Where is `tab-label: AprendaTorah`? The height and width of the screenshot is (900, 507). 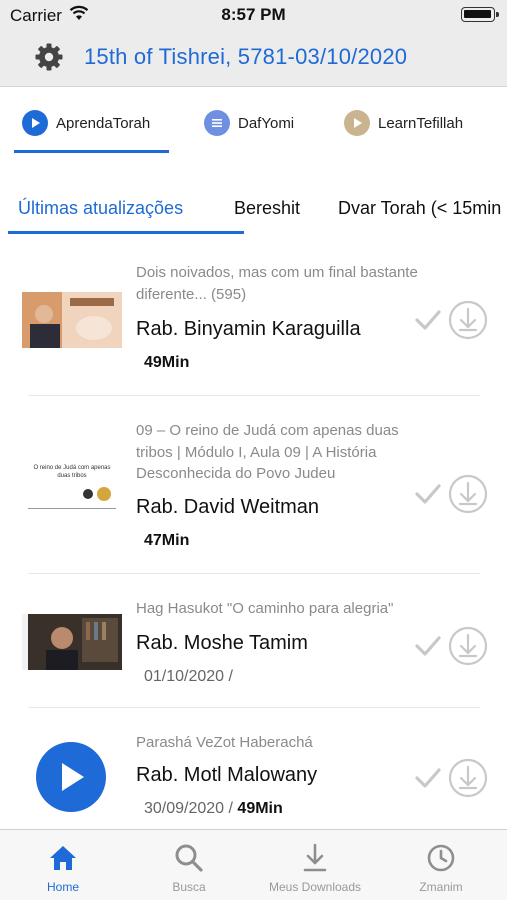
tab-label: AprendaTorah is located at coordinates (103, 123).